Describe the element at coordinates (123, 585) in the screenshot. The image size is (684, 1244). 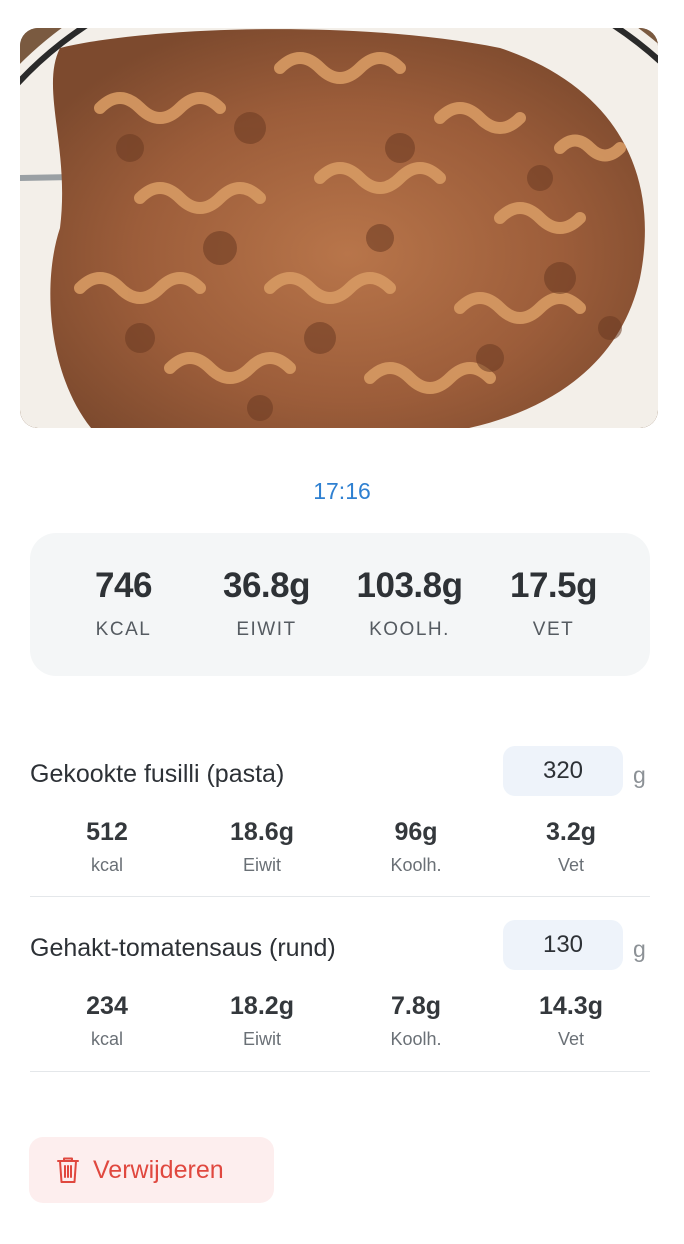
I see `summary-kcal-value: 746` at that location.